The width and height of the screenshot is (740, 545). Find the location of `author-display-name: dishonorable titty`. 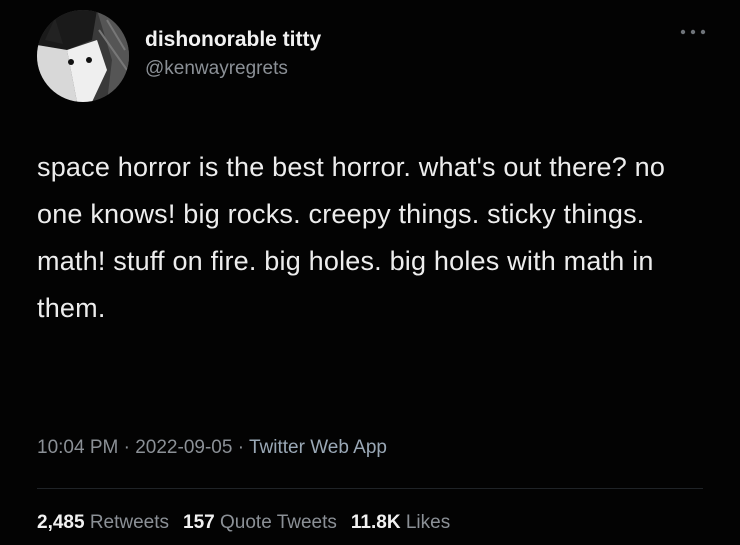

author-display-name: dishonorable titty is located at coordinates (233, 40).